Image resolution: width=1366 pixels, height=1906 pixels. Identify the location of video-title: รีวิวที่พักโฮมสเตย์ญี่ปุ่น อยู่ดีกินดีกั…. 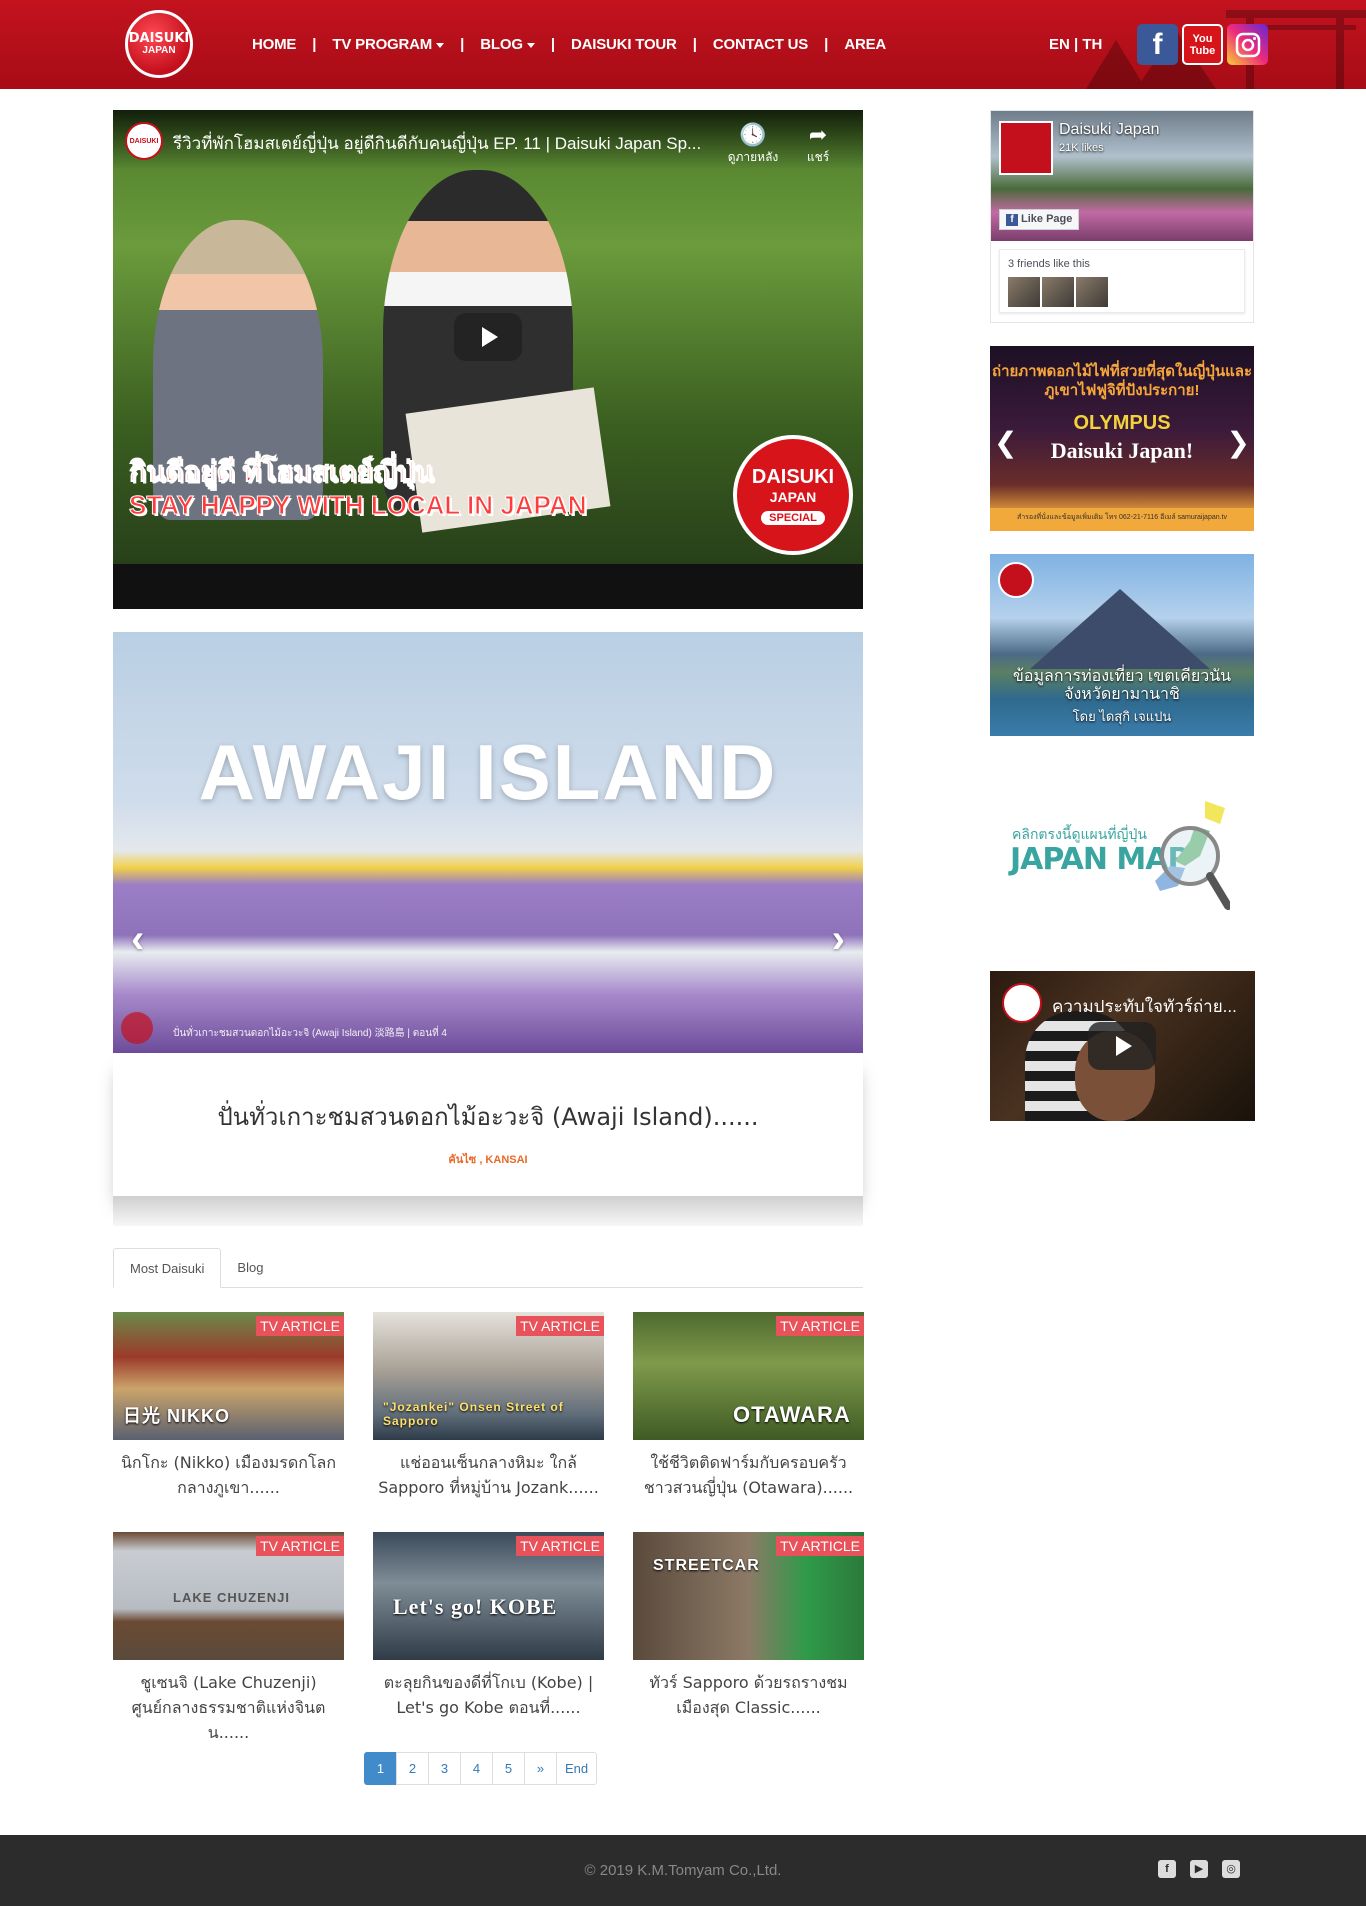
(443, 143).